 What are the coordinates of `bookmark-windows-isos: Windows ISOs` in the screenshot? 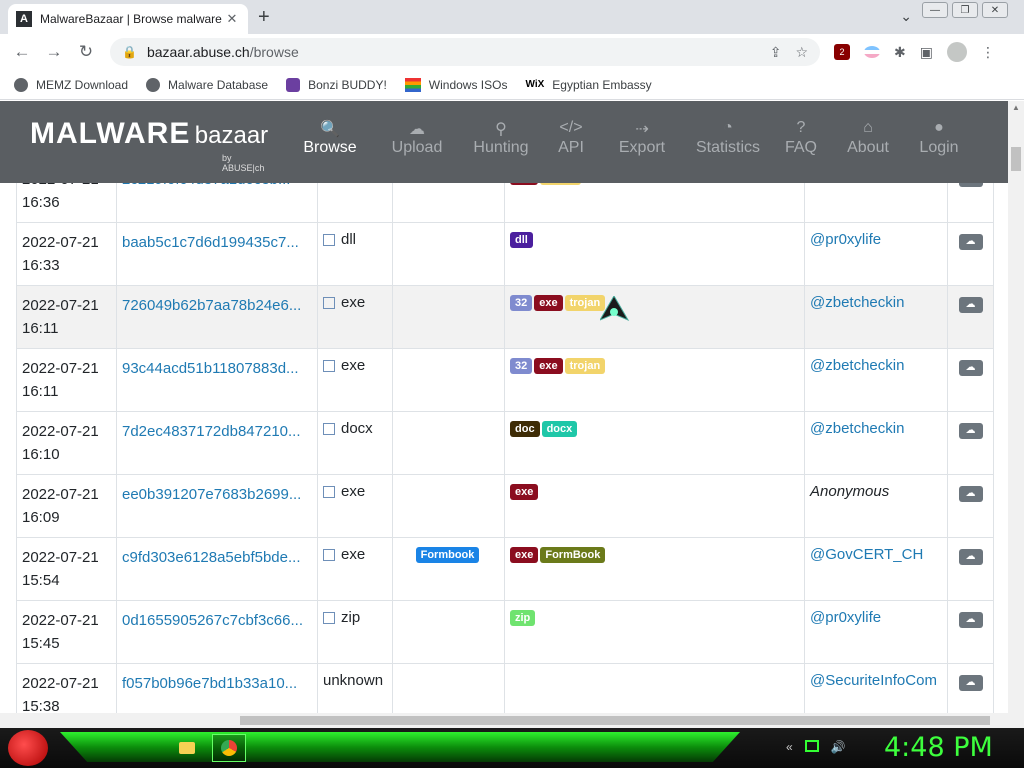 It's located at (455, 84).